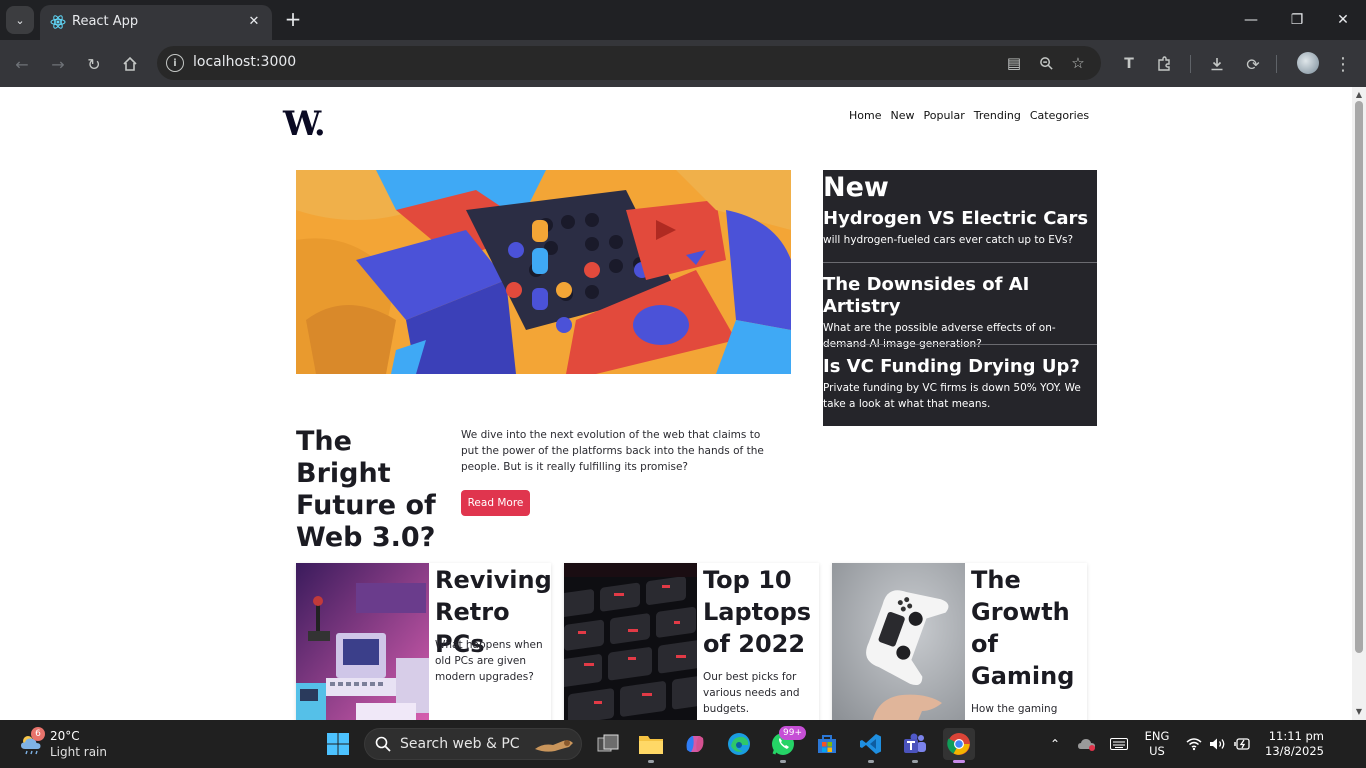 This screenshot has height=768, width=1366. I want to click on scroll-down-arrow-icon: ▼, so click(1359, 712).